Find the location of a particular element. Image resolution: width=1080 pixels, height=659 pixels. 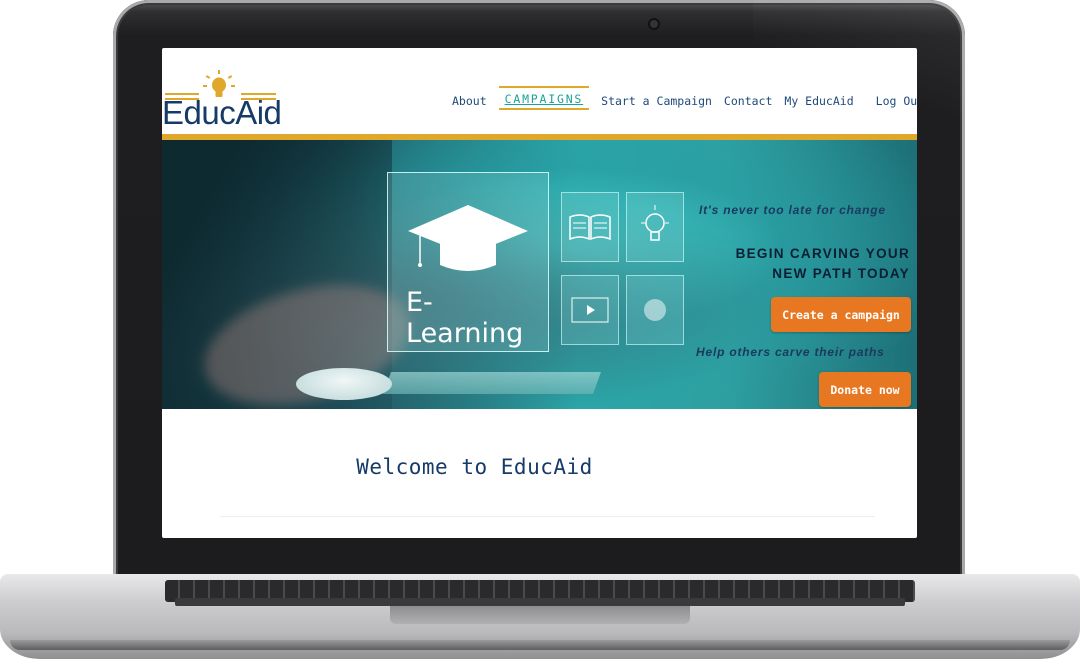

idea-bulb-icon is located at coordinates (655, 223).